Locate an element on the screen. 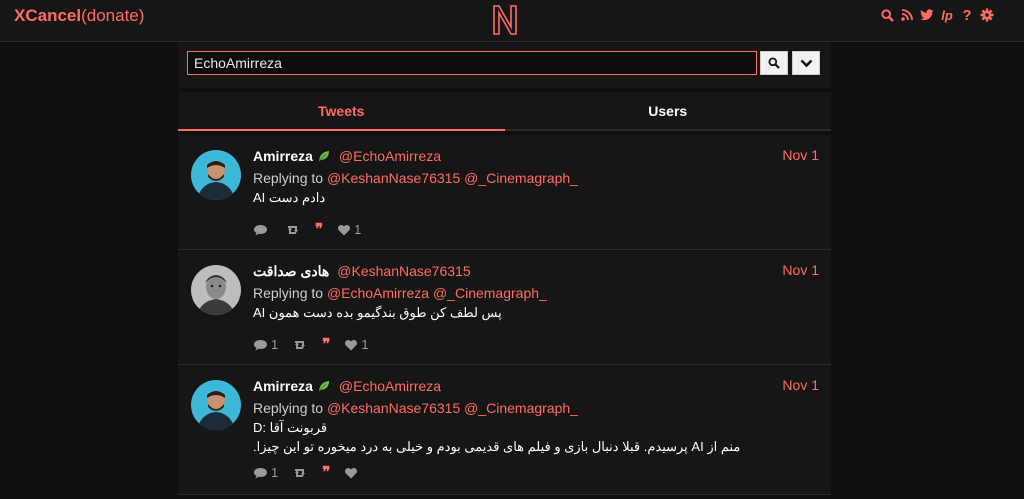  chevron-down-icon is located at coordinates (806, 63).